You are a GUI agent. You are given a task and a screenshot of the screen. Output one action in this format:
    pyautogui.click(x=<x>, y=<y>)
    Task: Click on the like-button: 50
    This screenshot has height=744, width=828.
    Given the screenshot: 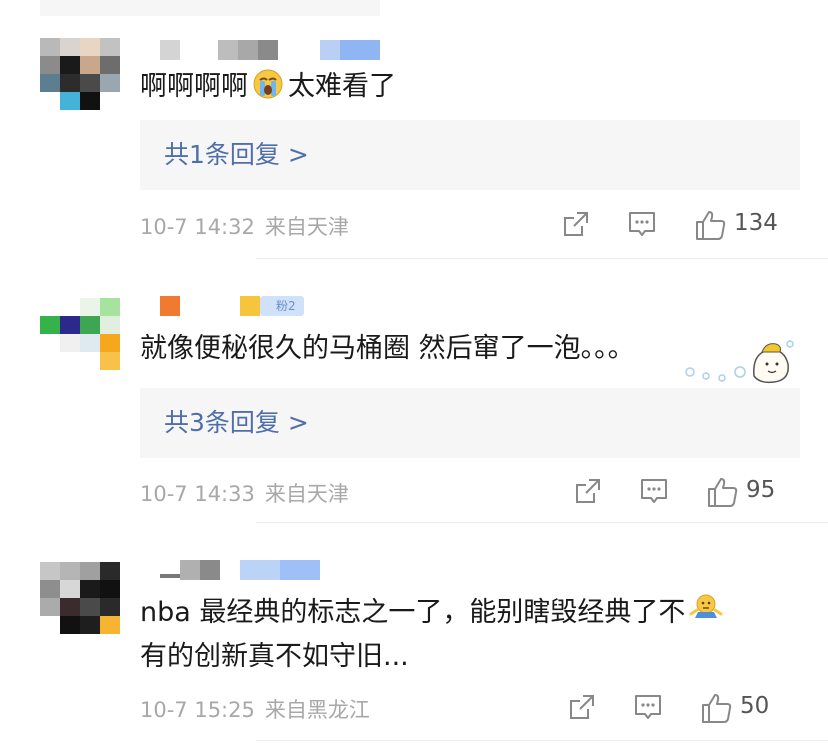 What is the action you would take?
    pyautogui.click(x=748, y=708)
    